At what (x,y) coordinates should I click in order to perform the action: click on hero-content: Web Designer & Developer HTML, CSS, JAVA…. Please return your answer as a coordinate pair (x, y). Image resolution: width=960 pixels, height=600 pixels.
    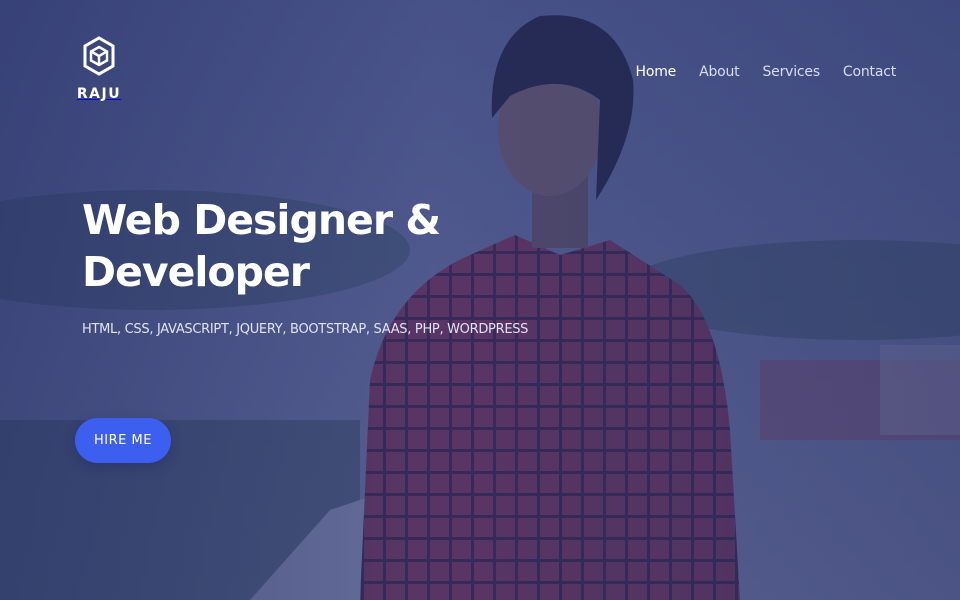
    Looking at the image, I should click on (312, 265).